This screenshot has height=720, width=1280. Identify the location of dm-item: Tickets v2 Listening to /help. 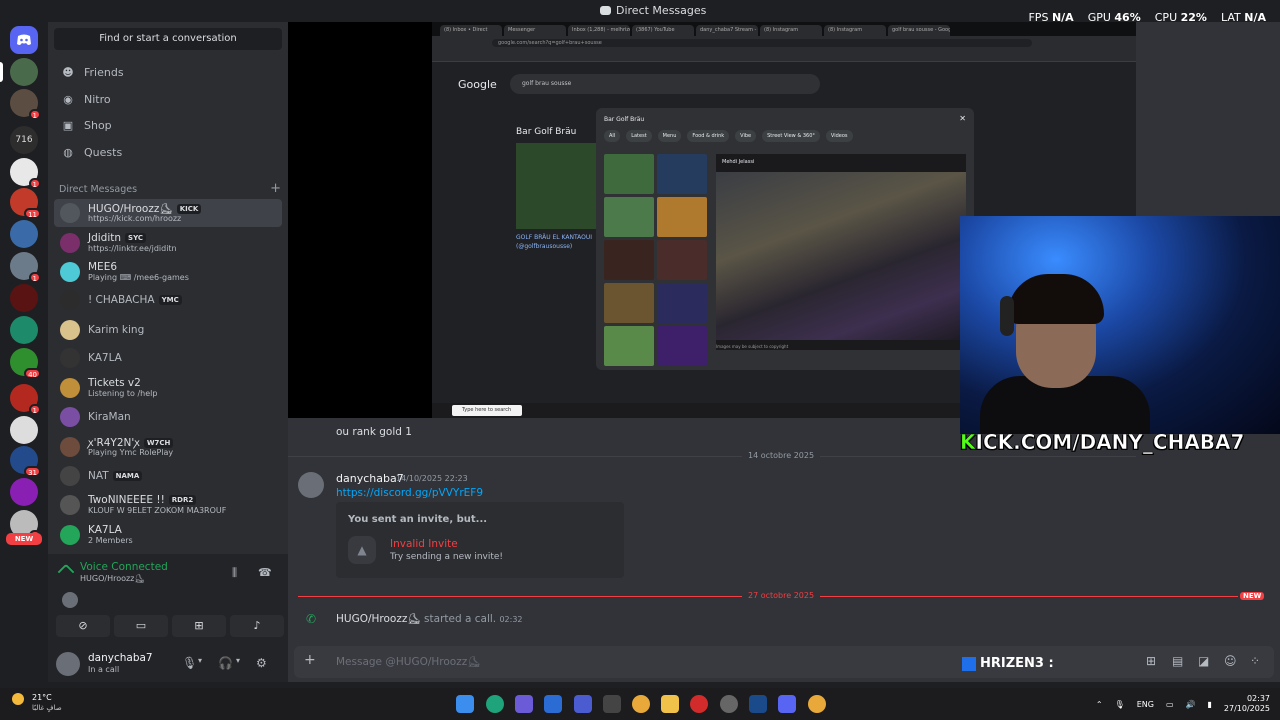
(168, 388).